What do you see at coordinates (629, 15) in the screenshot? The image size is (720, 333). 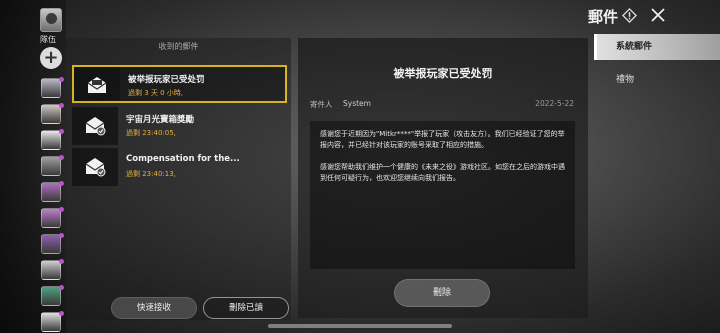 I see `info-icon` at bounding box center [629, 15].